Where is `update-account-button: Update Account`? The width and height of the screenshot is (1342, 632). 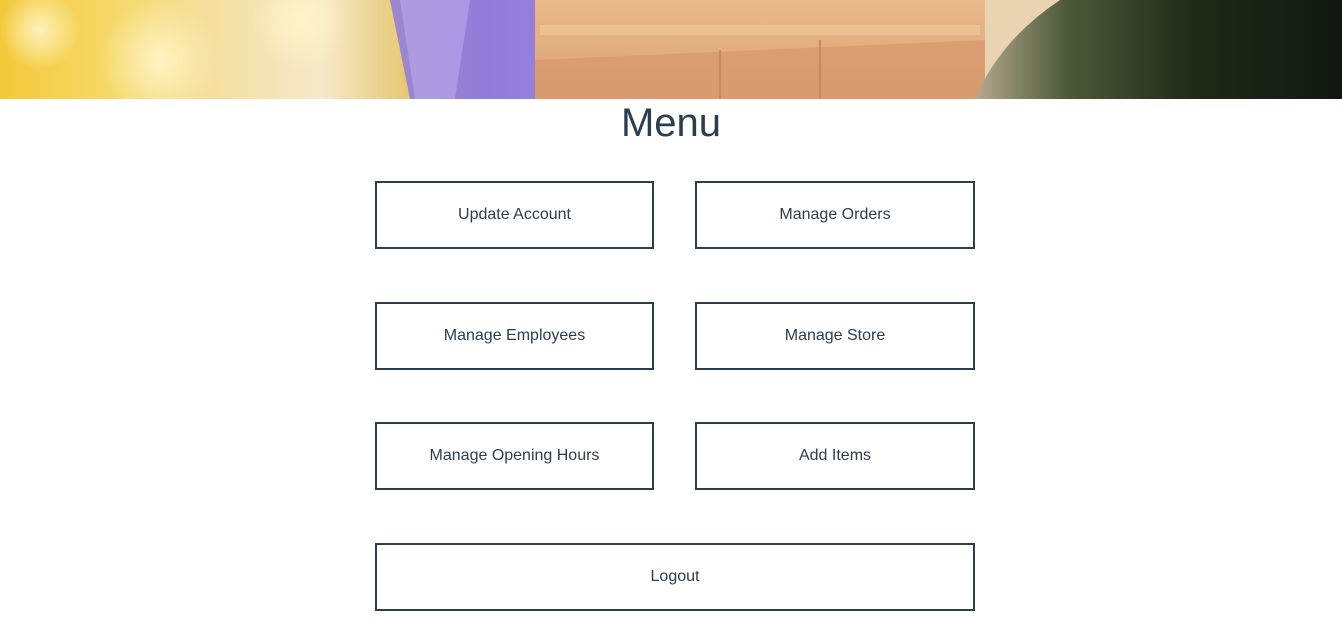
update-account-button: Update Account is located at coordinates (514, 215).